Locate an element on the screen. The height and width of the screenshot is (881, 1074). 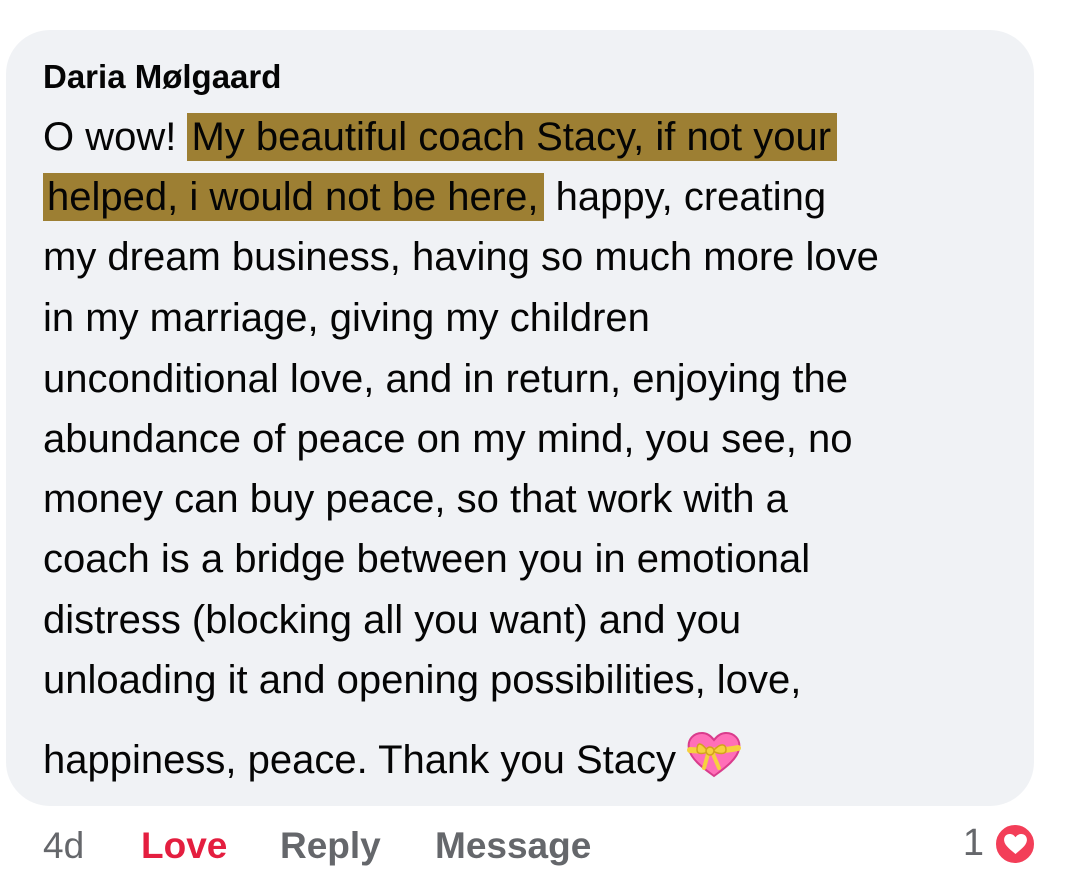
reaction-summary: 1 is located at coordinates (1000, 844).